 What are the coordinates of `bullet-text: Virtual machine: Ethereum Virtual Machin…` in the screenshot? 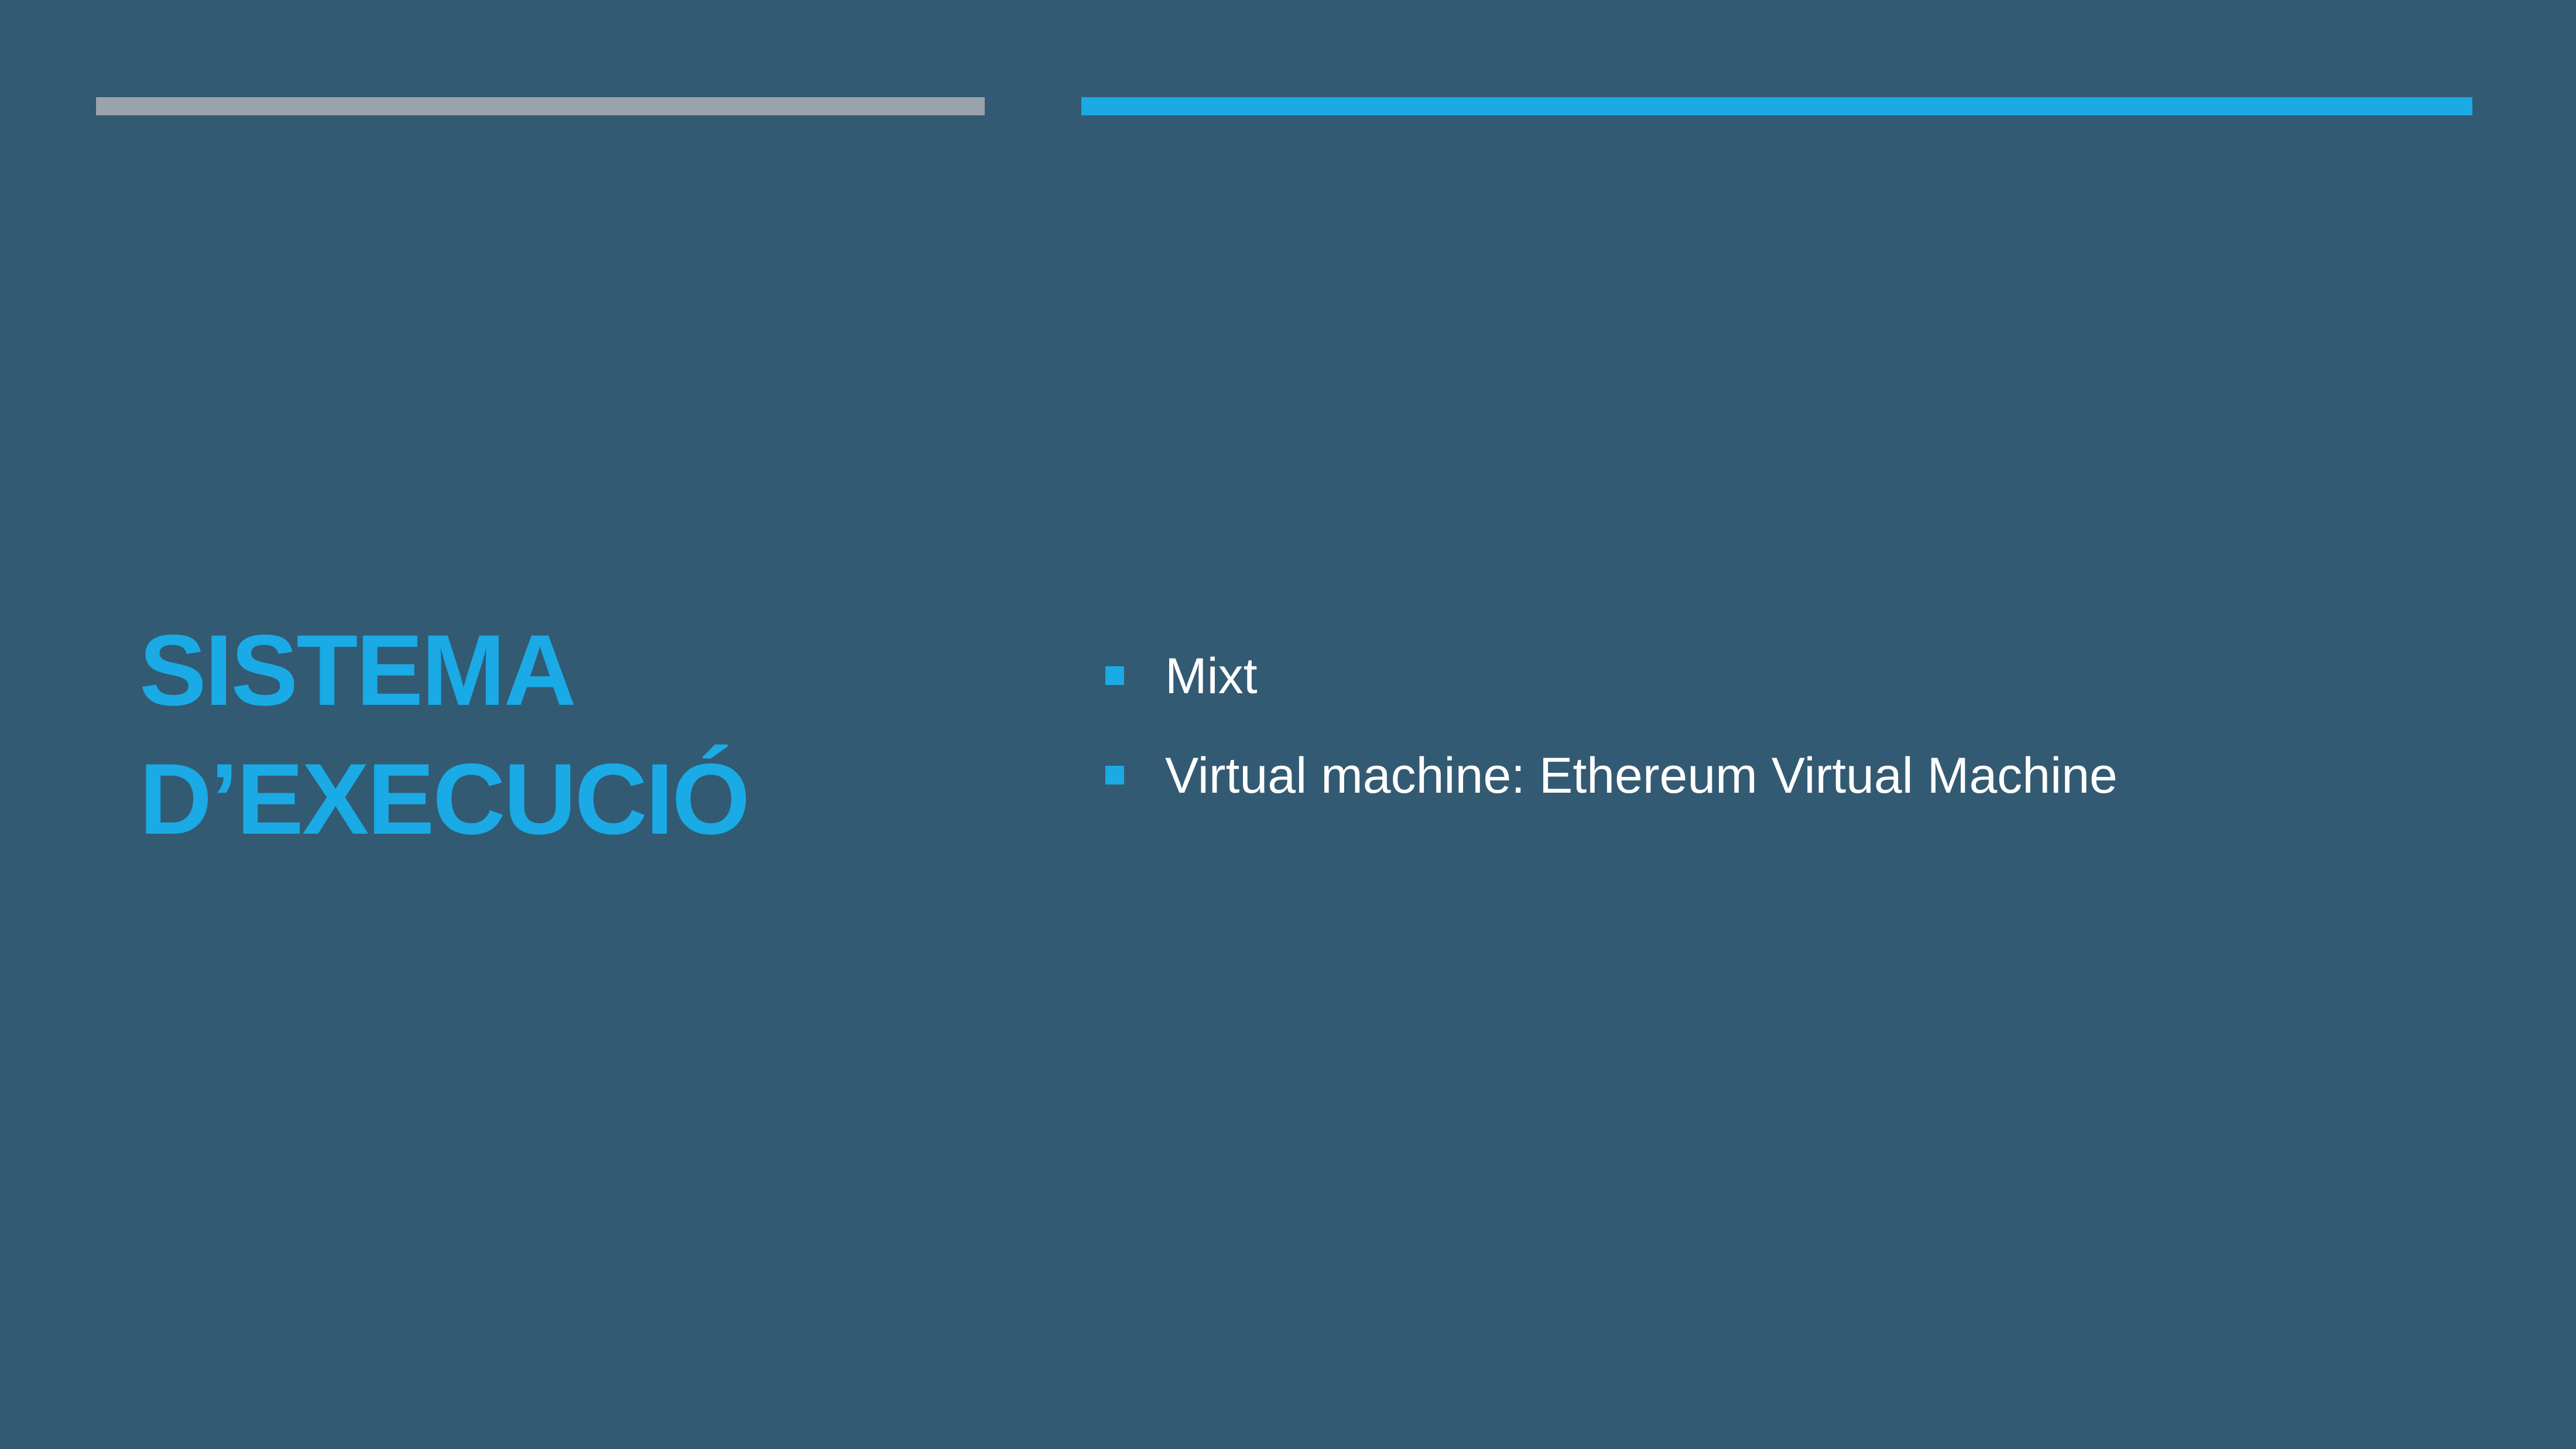 It's located at (1641, 776).